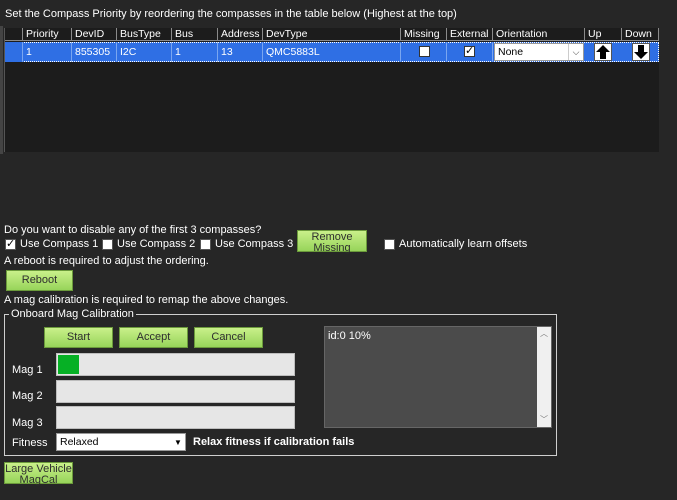 The width and height of the screenshot is (677, 500). I want to click on cell-bustype: I2C, so click(144, 52).